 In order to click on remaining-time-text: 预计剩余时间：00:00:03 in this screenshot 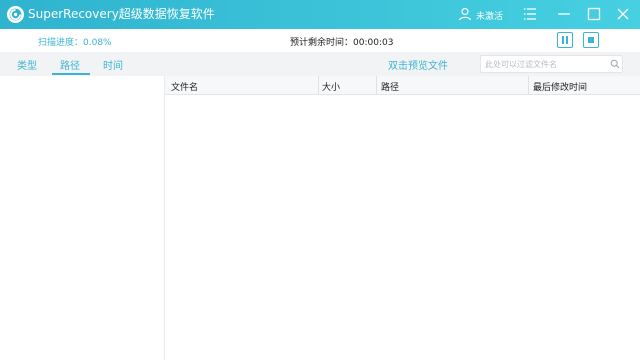, I will do `click(342, 43)`.